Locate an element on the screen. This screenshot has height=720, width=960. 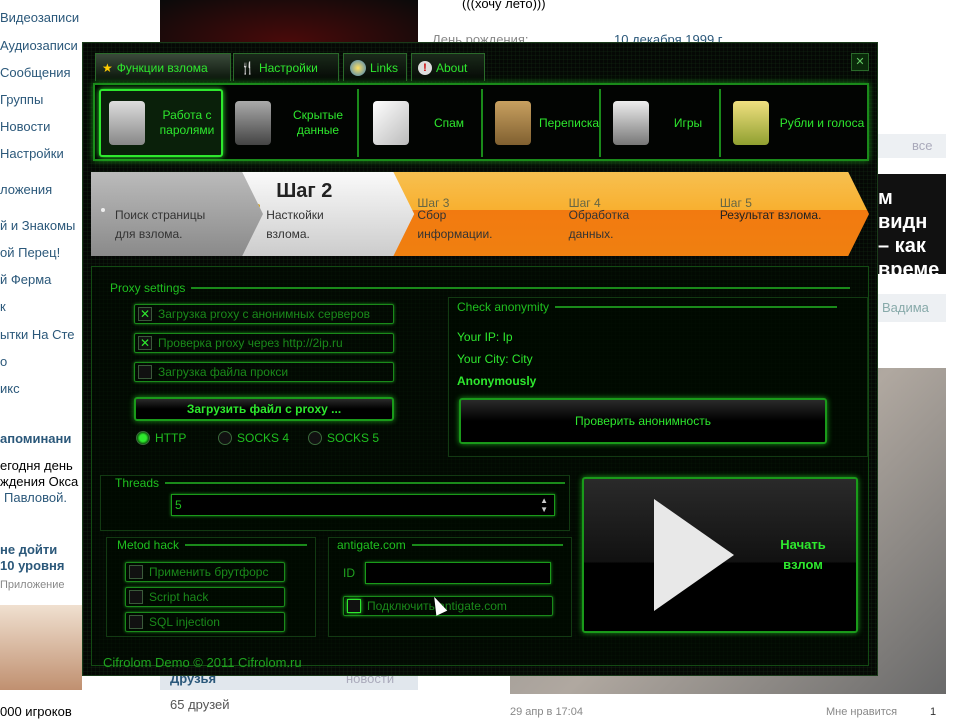
step-4: Шаг 4 Обработка данных. is located at coordinates (631, 214).